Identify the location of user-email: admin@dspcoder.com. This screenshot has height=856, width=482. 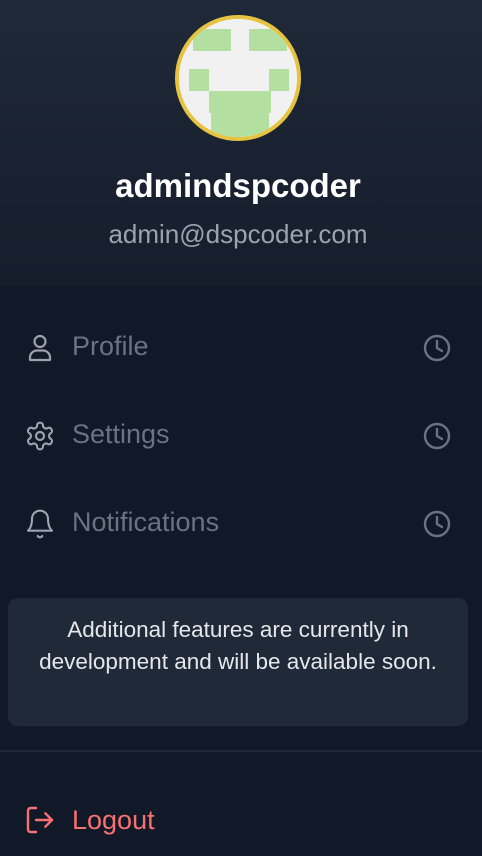
(238, 234).